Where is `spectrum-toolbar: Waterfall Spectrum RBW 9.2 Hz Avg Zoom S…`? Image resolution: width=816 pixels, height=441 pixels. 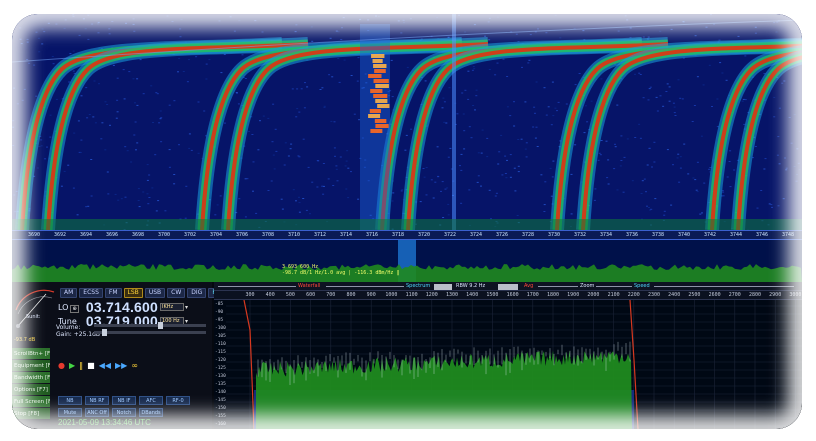 spectrum-toolbar: Waterfall Spectrum RBW 9.2 Hz Avg Zoom S… is located at coordinates (508, 286).